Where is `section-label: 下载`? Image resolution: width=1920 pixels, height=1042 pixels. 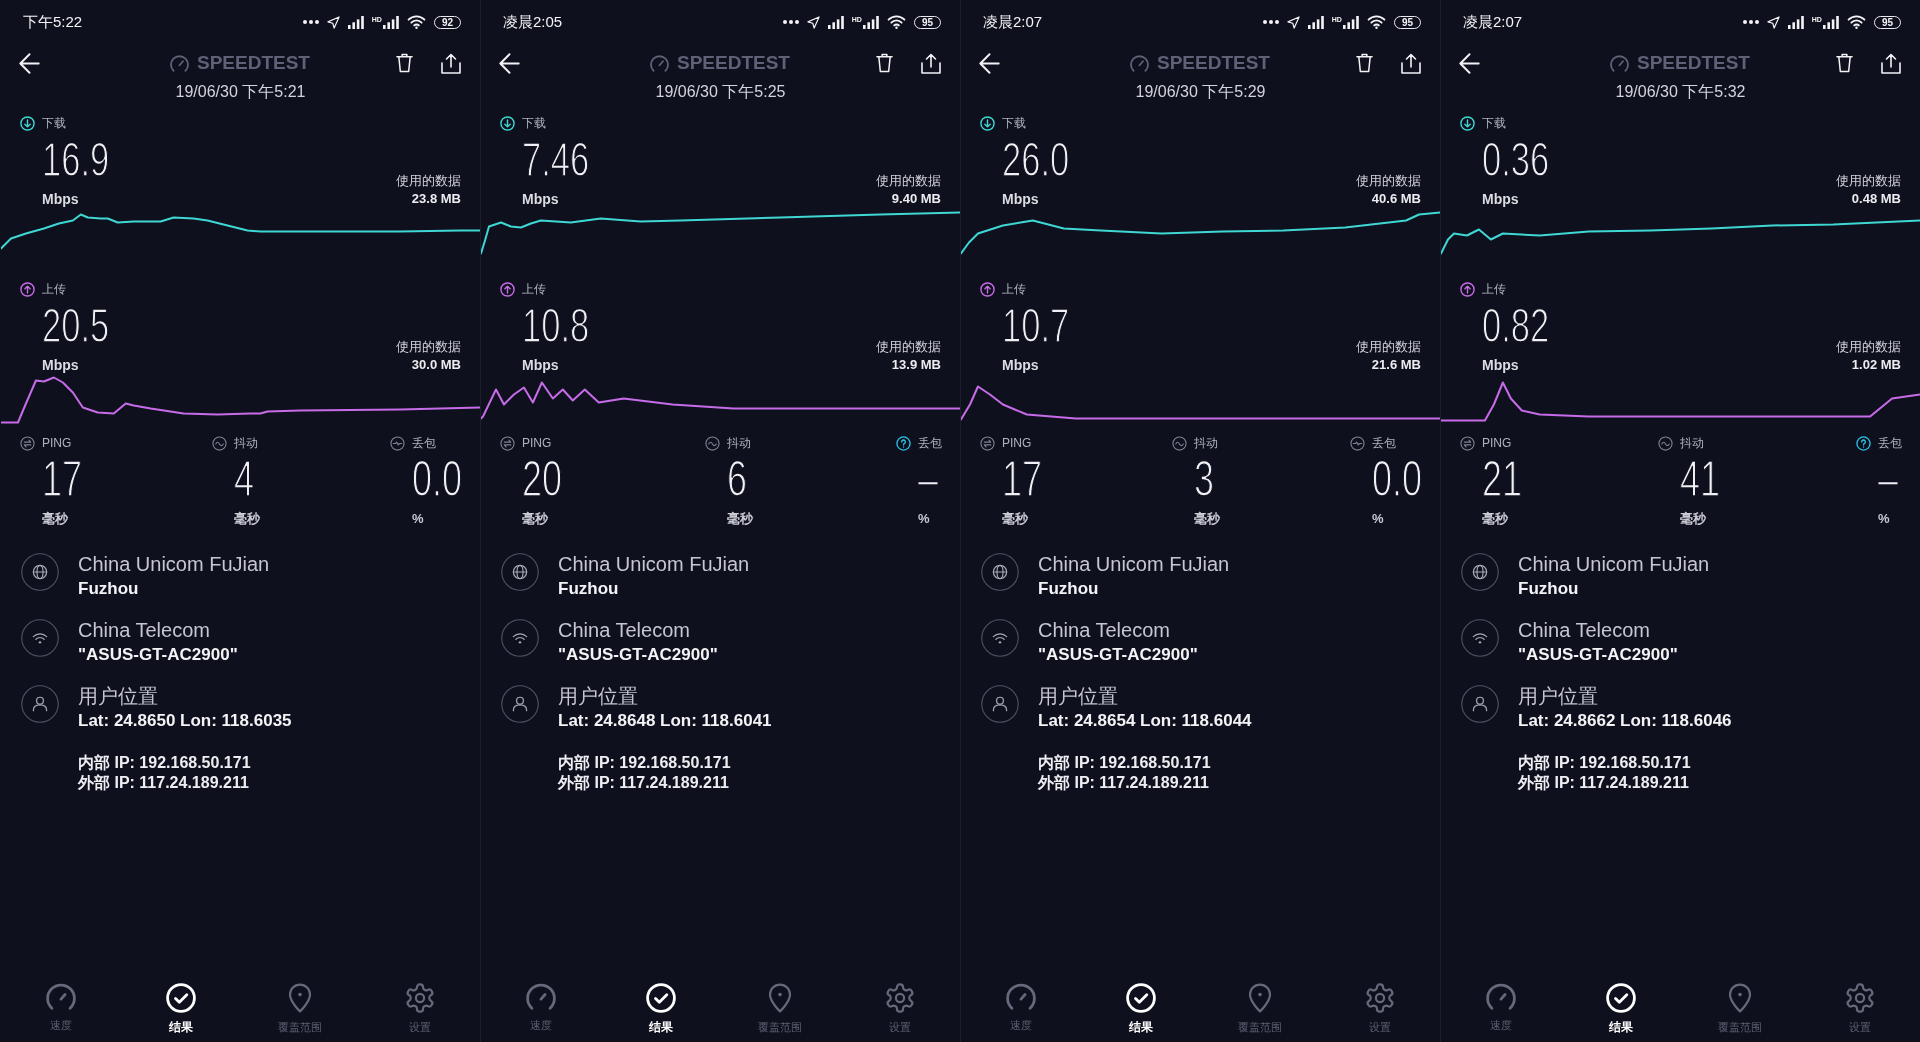 section-label: 下载 is located at coordinates (1494, 123).